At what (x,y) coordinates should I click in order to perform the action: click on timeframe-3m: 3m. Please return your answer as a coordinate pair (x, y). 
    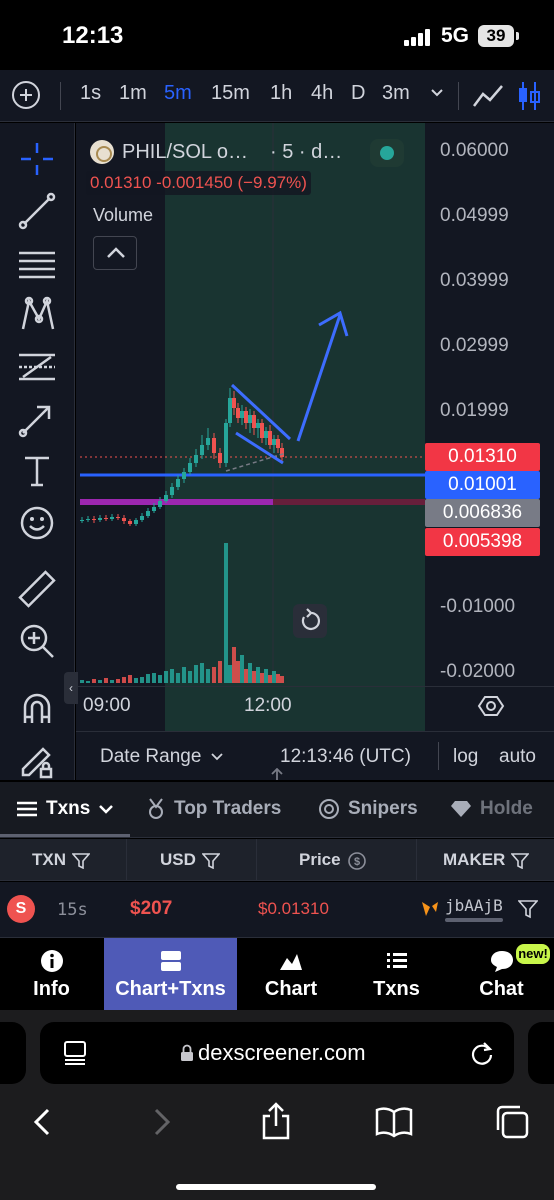
    Looking at the image, I should click on (396, 93).